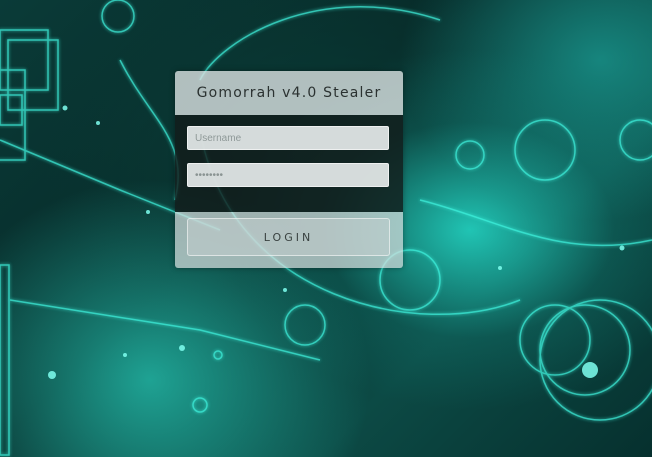 The width and height of the screenshot is (652, 457). Describe the element at coordinates (288, 138) in the screenshot. I see `username-input` at that location.